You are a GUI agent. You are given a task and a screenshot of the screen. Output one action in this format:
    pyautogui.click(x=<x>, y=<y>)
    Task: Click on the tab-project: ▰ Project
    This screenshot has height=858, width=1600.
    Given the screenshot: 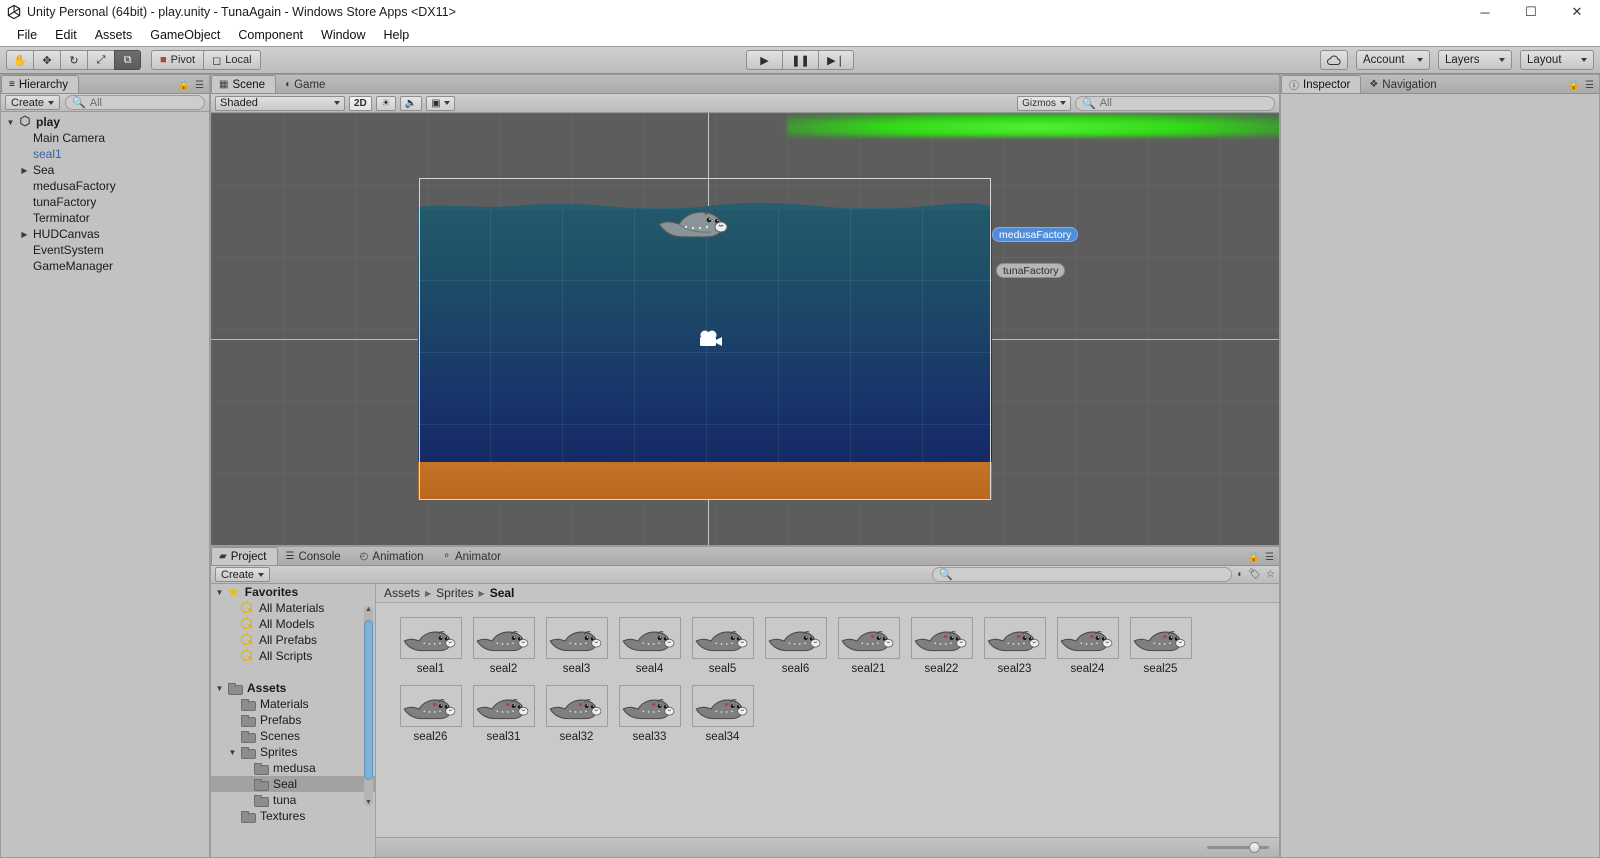 What is the action you would take?
    pyautogui.click(x=244, y=556)
    